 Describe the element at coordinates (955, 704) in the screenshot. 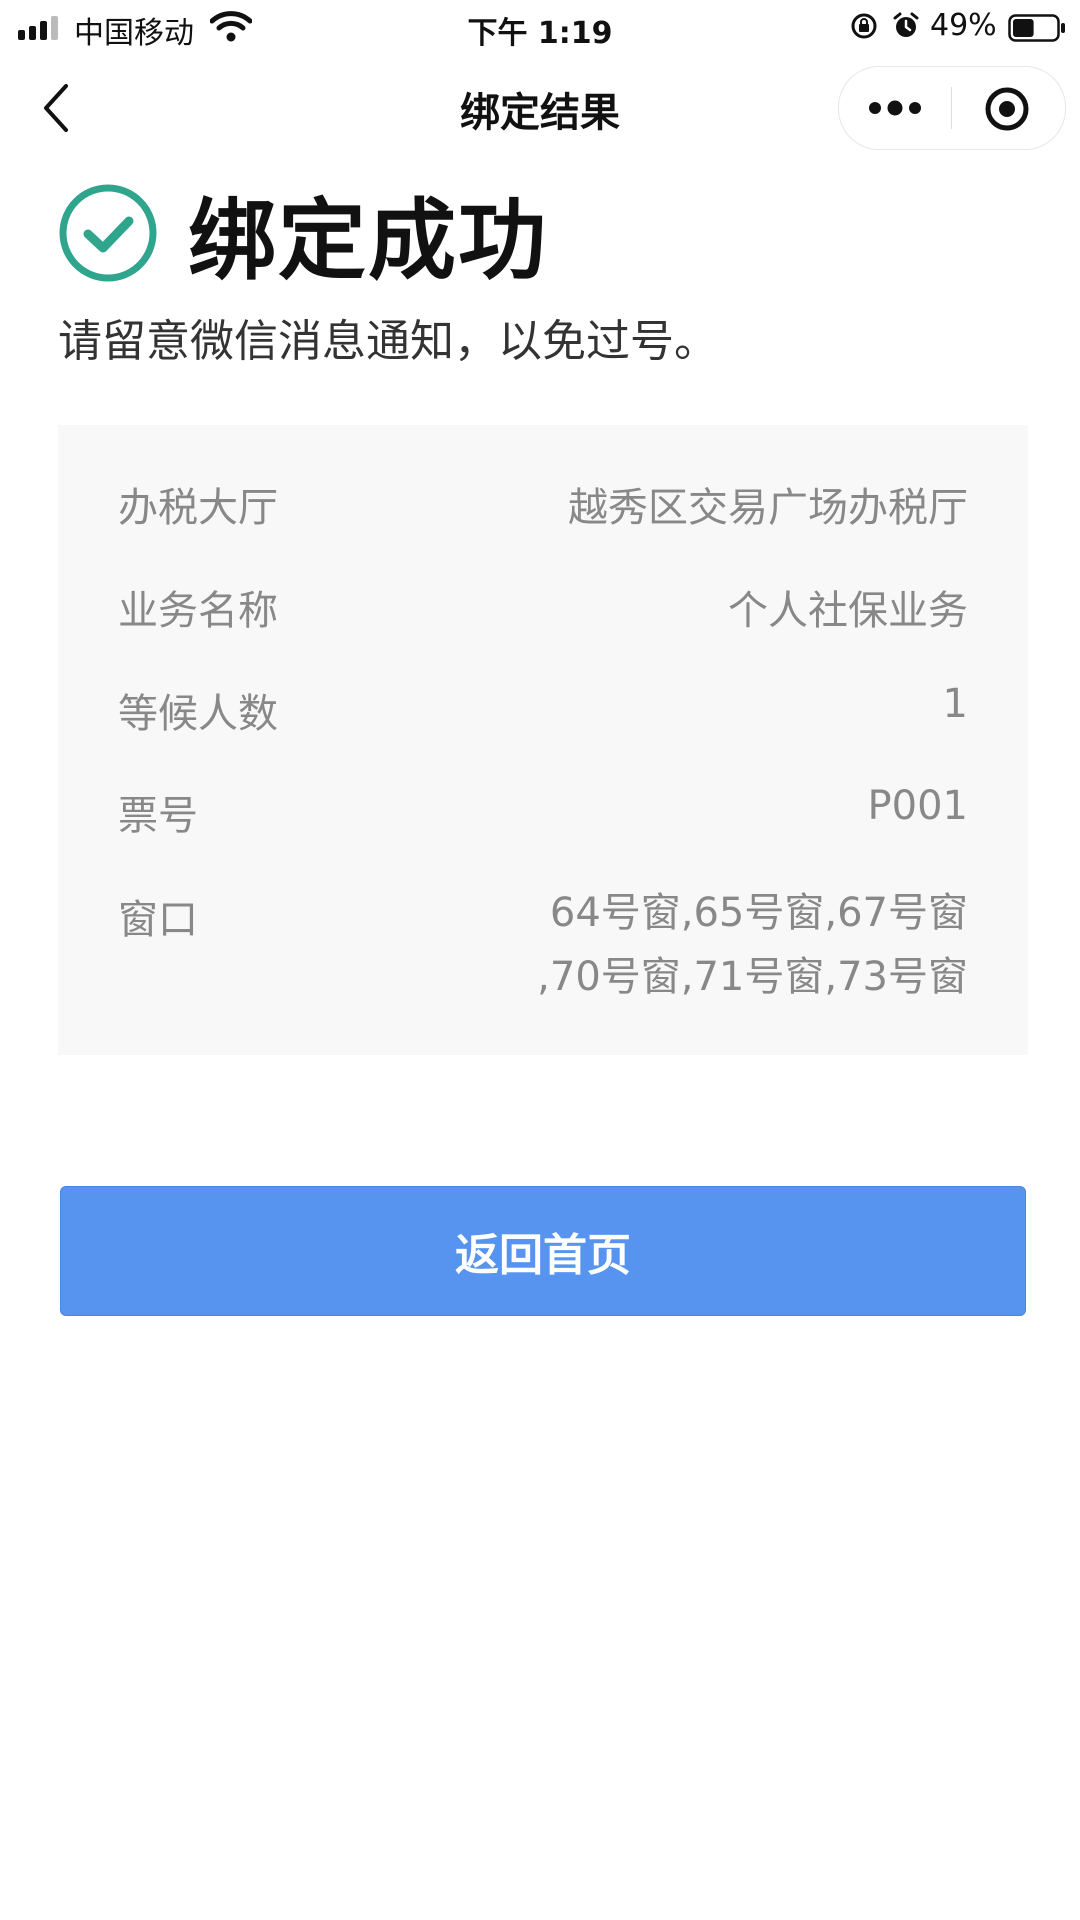

I see `info-value: 1` at that location.